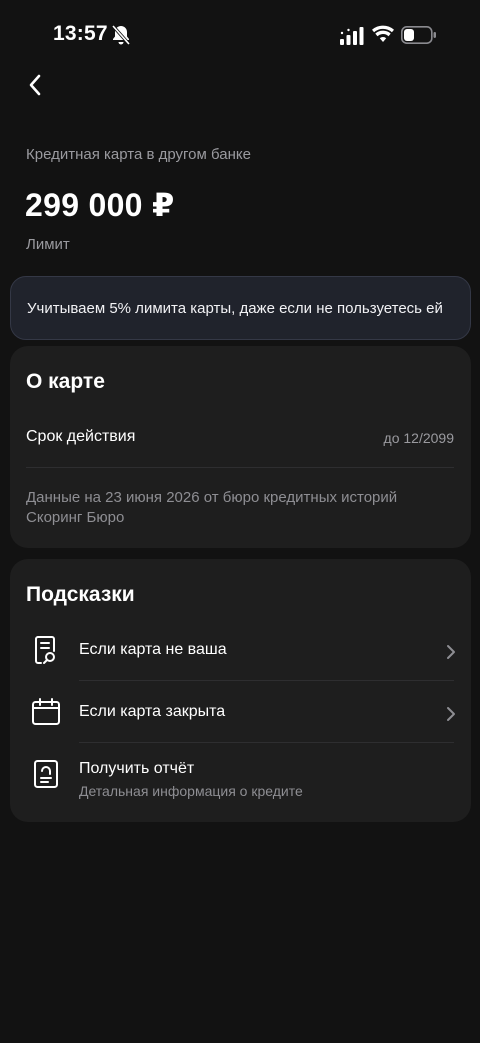  I want to click on battery-icon, so click(418, 35).